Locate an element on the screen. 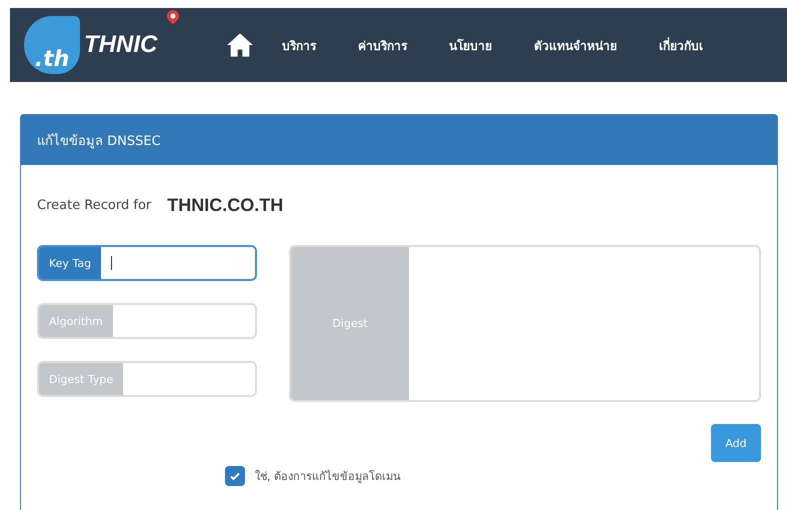  checkbox-label: ใช่, ต้องการแก้ไขข้อมูลโดเมน is located at coordinates (328, 477).